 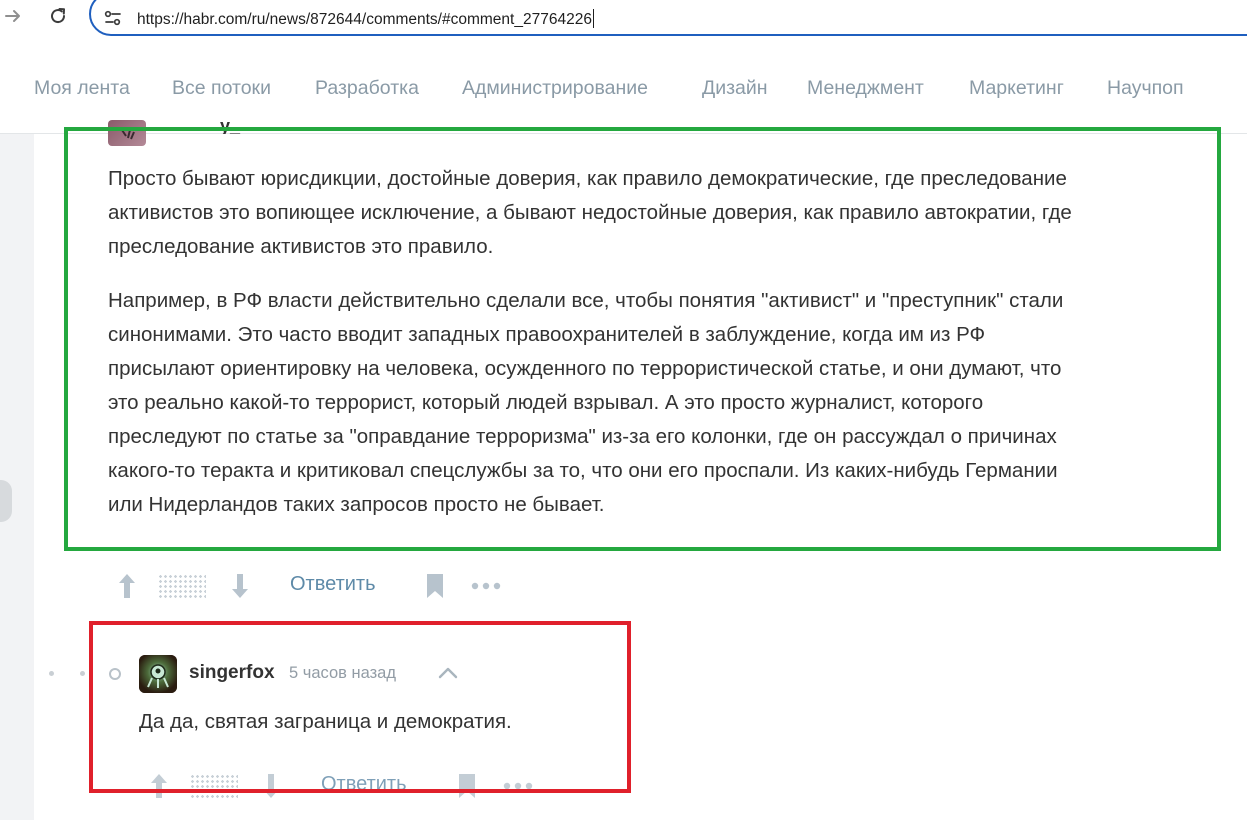 What do you see at coordinates (333, 584) in the screenshot?
I see `reply-button: Ответить` at bounding box center [333, 584].